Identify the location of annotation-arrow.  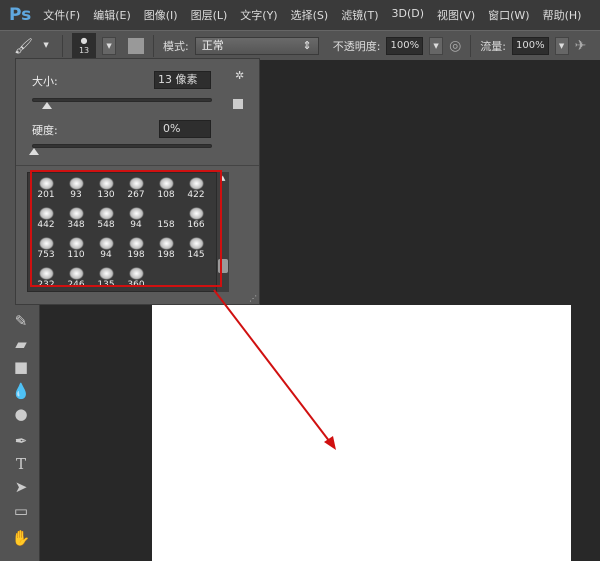
(274, 369).